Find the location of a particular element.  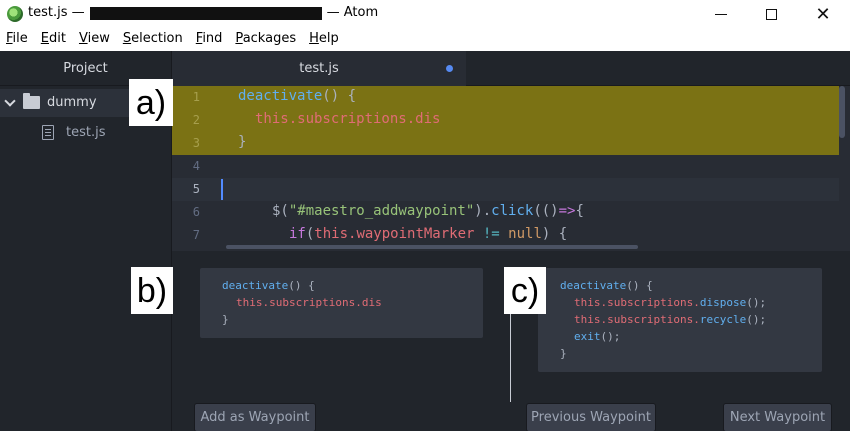

code-line-2: this.subscriptions.dis is located at coordinates (348, 119).